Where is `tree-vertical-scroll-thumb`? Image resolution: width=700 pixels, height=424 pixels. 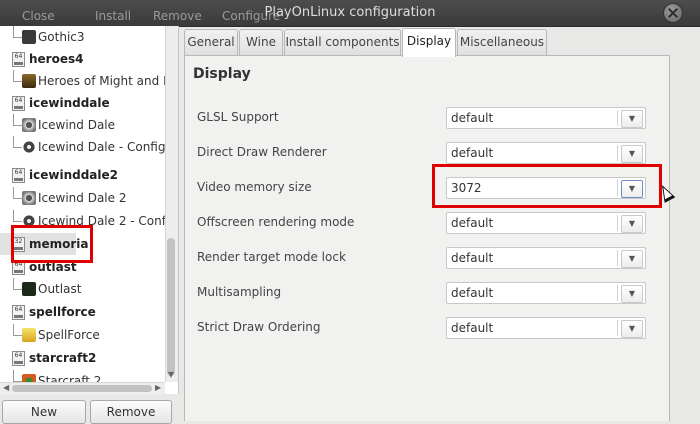
tree-vertical-scroll-thumb is located at coordinates (171, 307).